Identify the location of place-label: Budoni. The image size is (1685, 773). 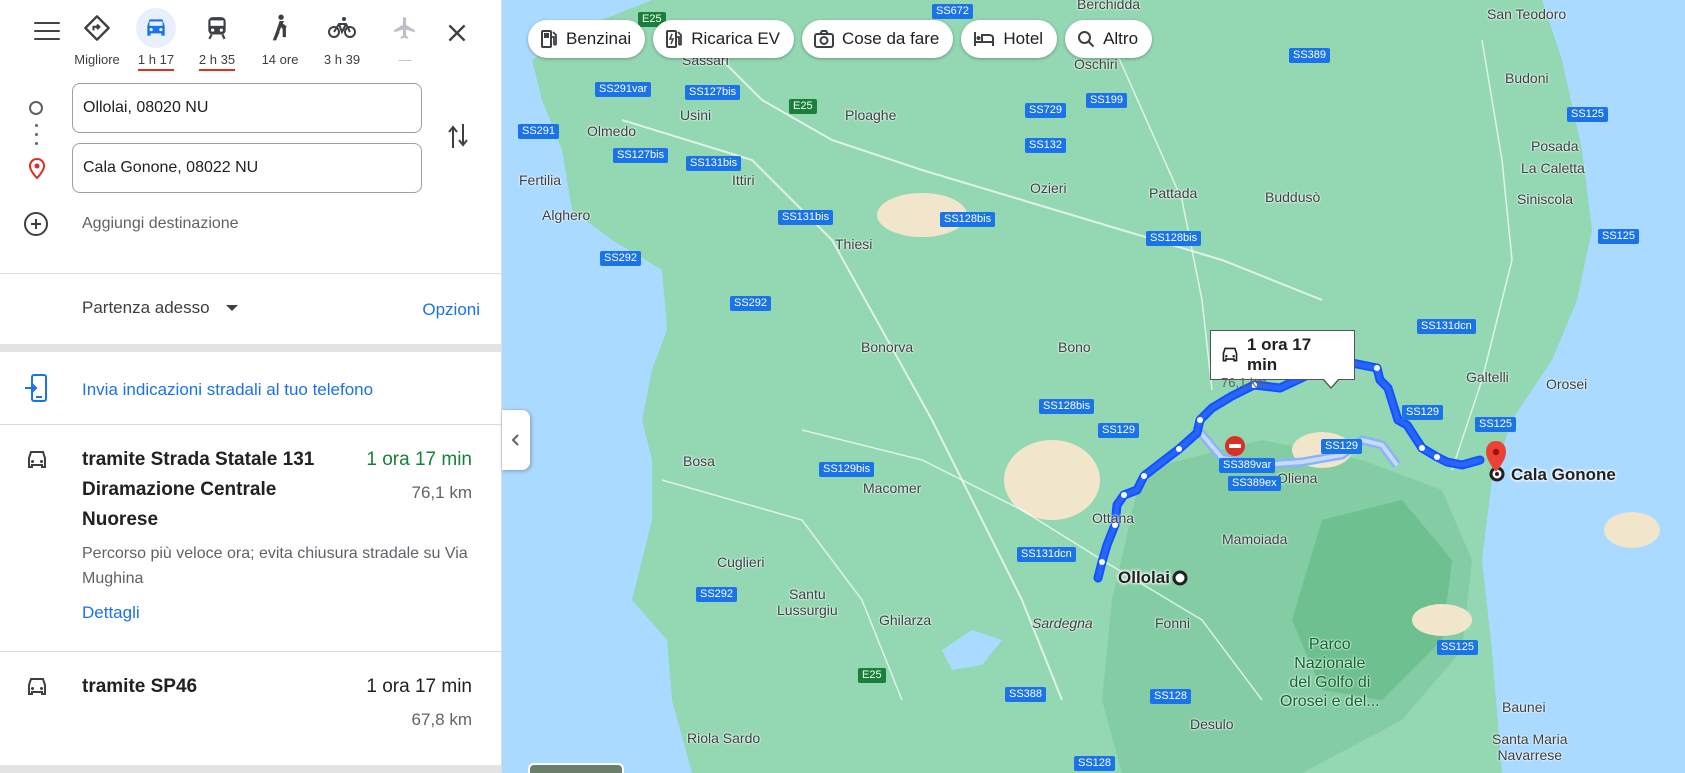
(1527, 78).